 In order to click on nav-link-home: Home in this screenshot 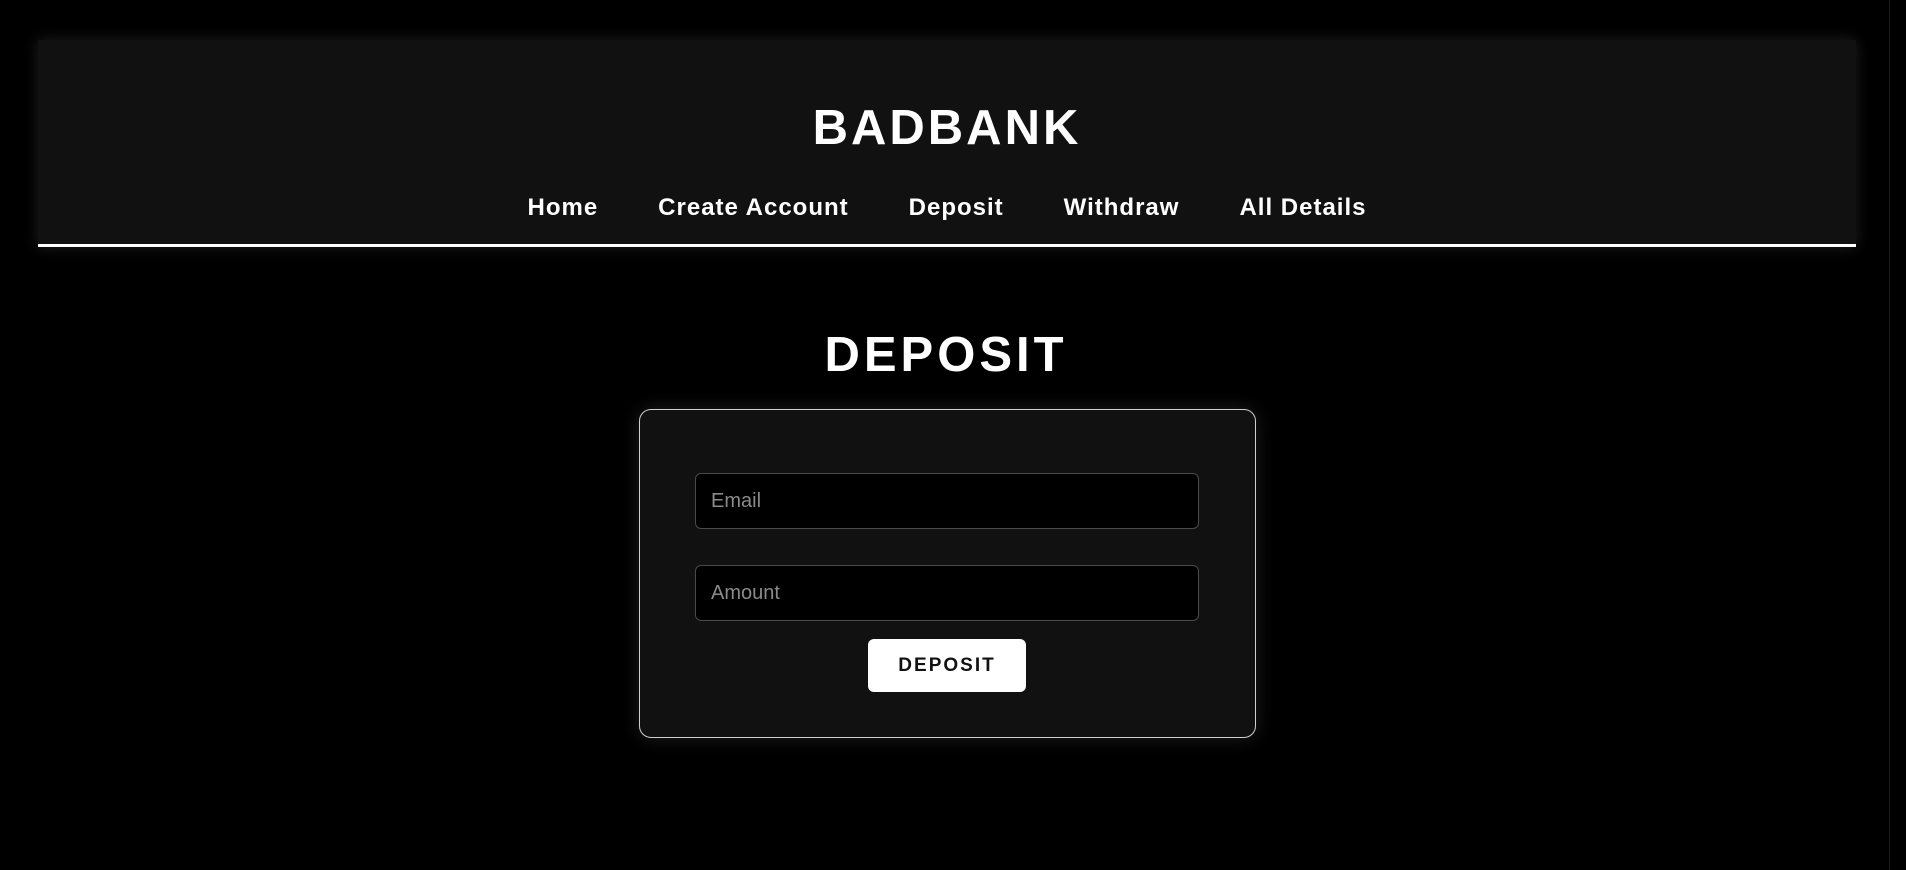, I will do `click(562, 208)`.